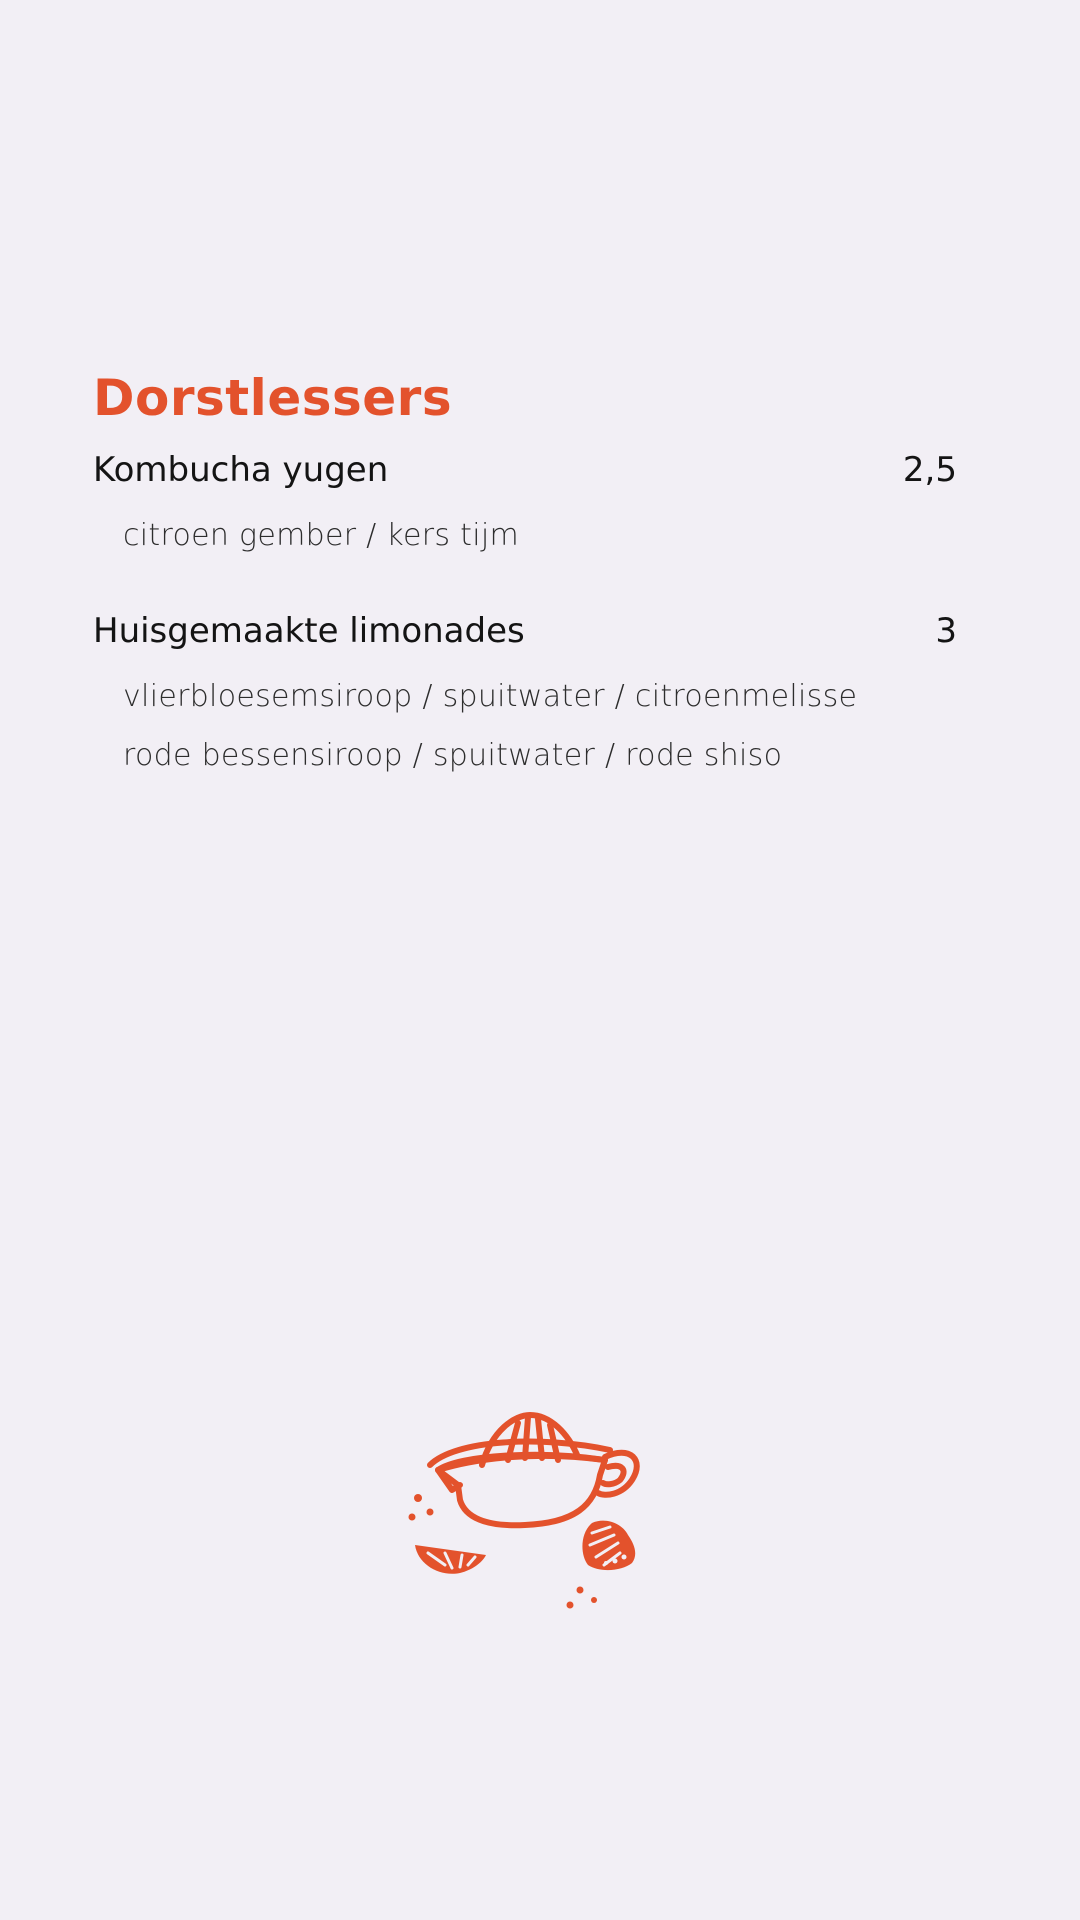  I want to click on item-name: Huisgemaakte limonades, so click(309, 631).